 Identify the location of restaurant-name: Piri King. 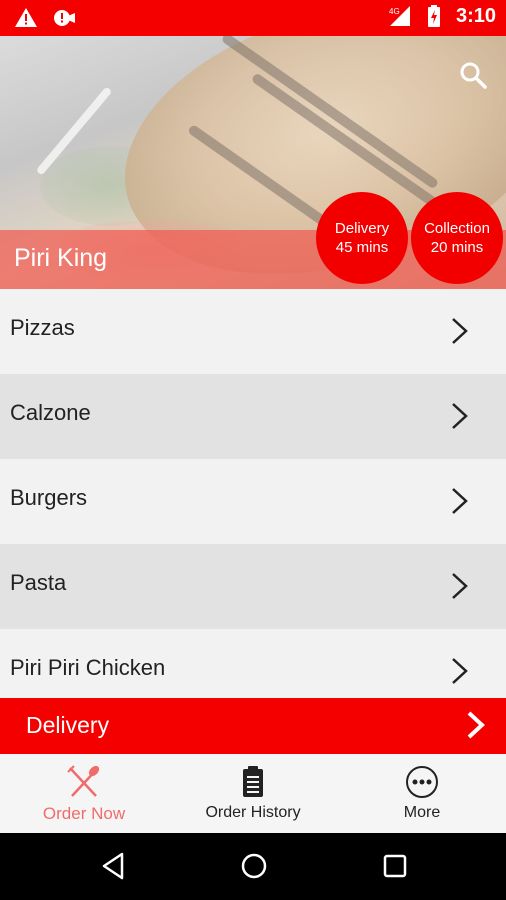
(61, 258).